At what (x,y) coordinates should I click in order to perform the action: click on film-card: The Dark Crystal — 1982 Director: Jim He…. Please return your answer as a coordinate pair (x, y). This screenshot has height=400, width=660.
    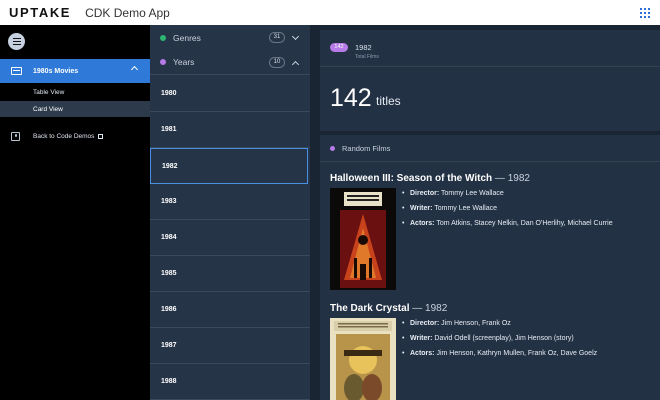
    Looking at the image, I should click on (495, 351).